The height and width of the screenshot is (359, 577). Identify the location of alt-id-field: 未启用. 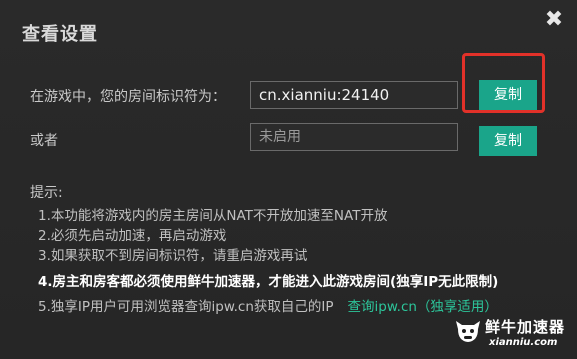
(354, 137).